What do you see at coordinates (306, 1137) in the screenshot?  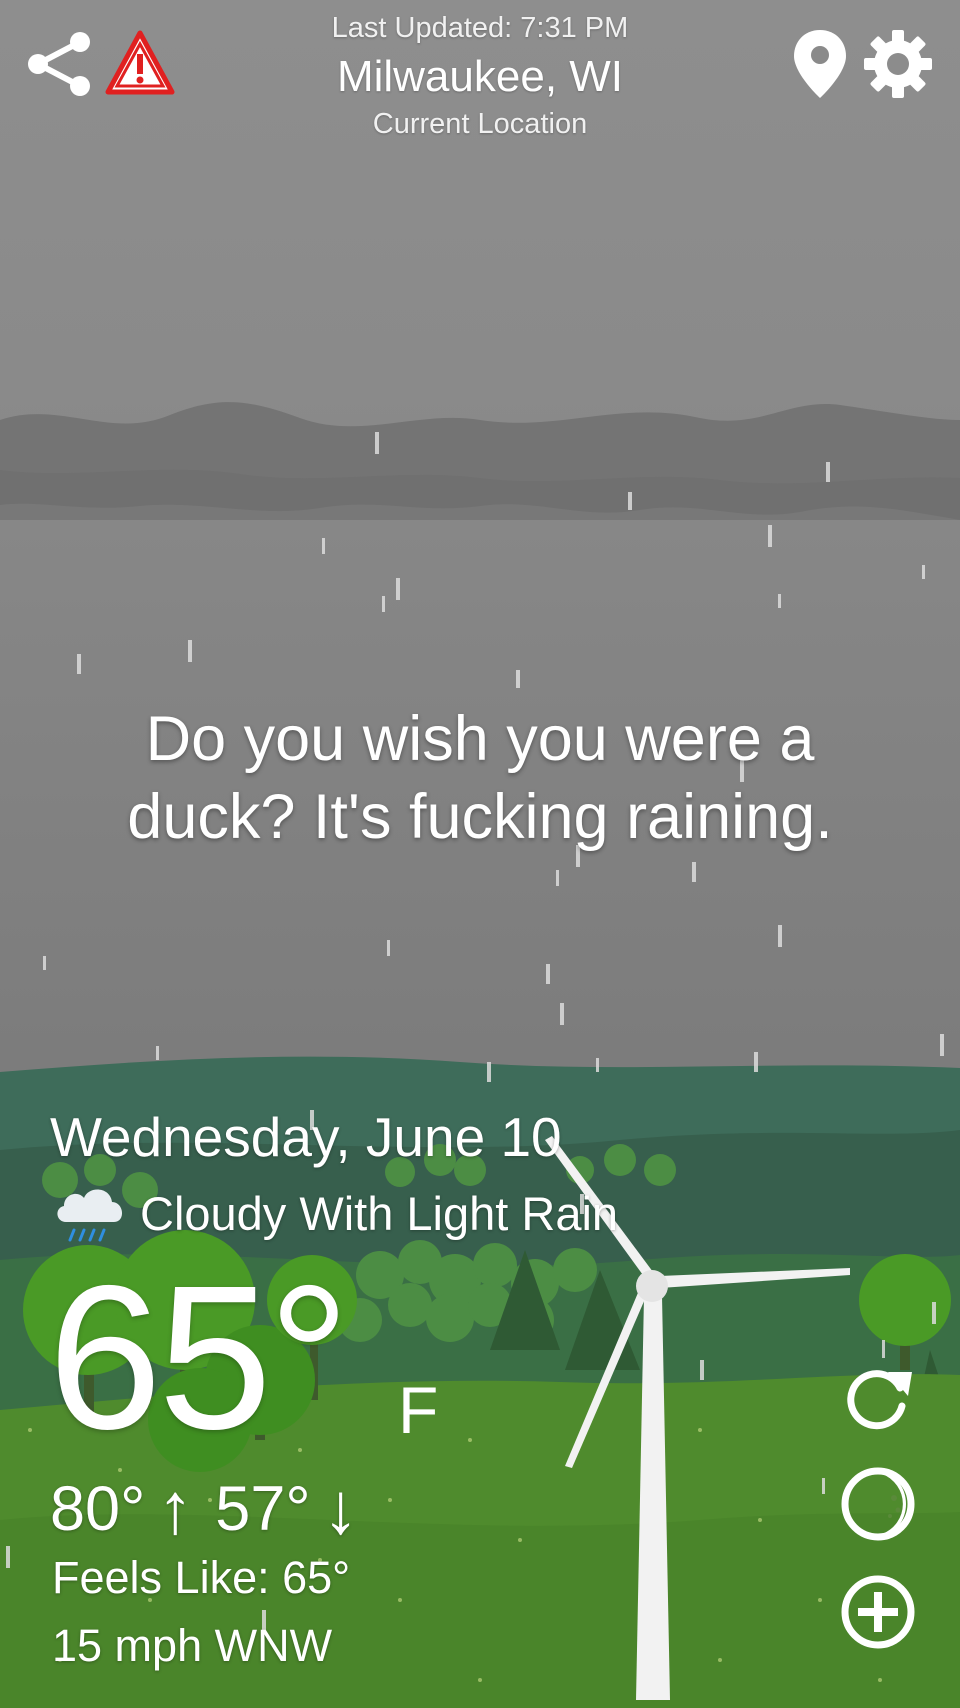 I see `date-label: Wednesday, June 10` at bounding box center [306, 1137].